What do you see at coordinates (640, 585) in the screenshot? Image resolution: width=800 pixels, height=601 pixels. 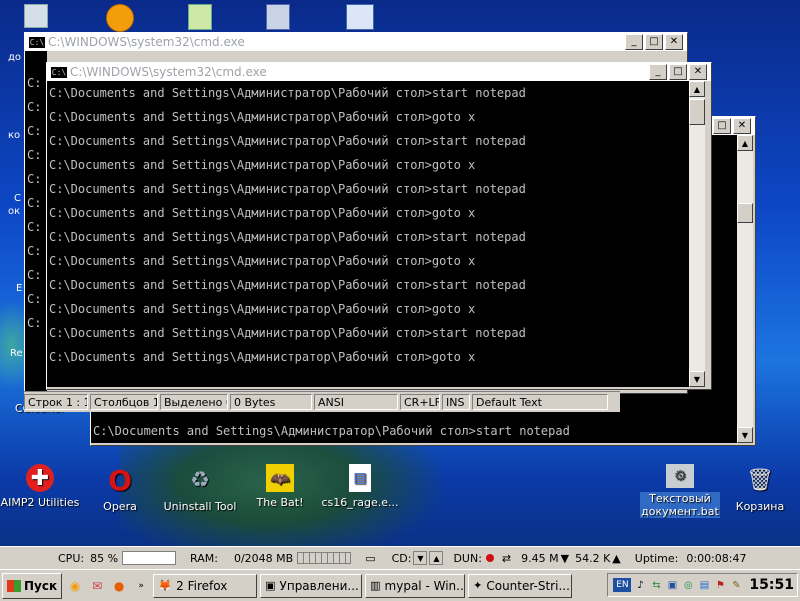 I see `volume-icon: ♪` at bounding box center [640, 585].